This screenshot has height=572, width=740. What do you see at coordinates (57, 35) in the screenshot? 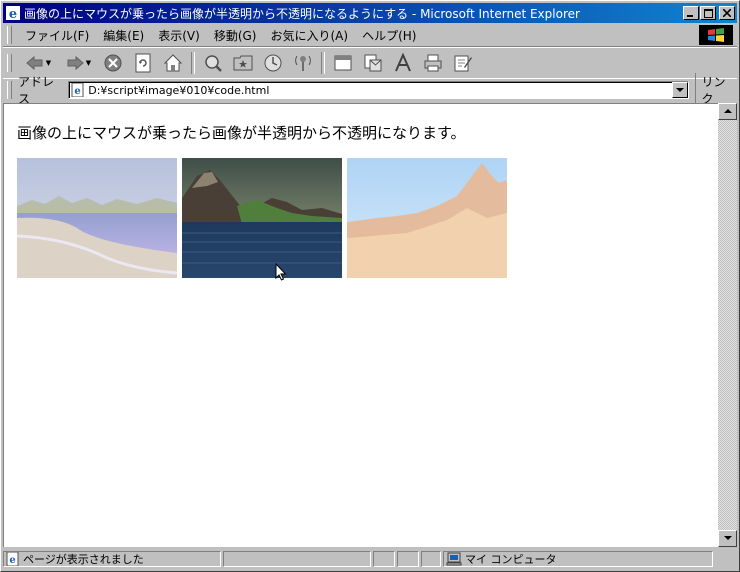
I see `menu-file: ファイル(F)` at bounding box center [57, 35].